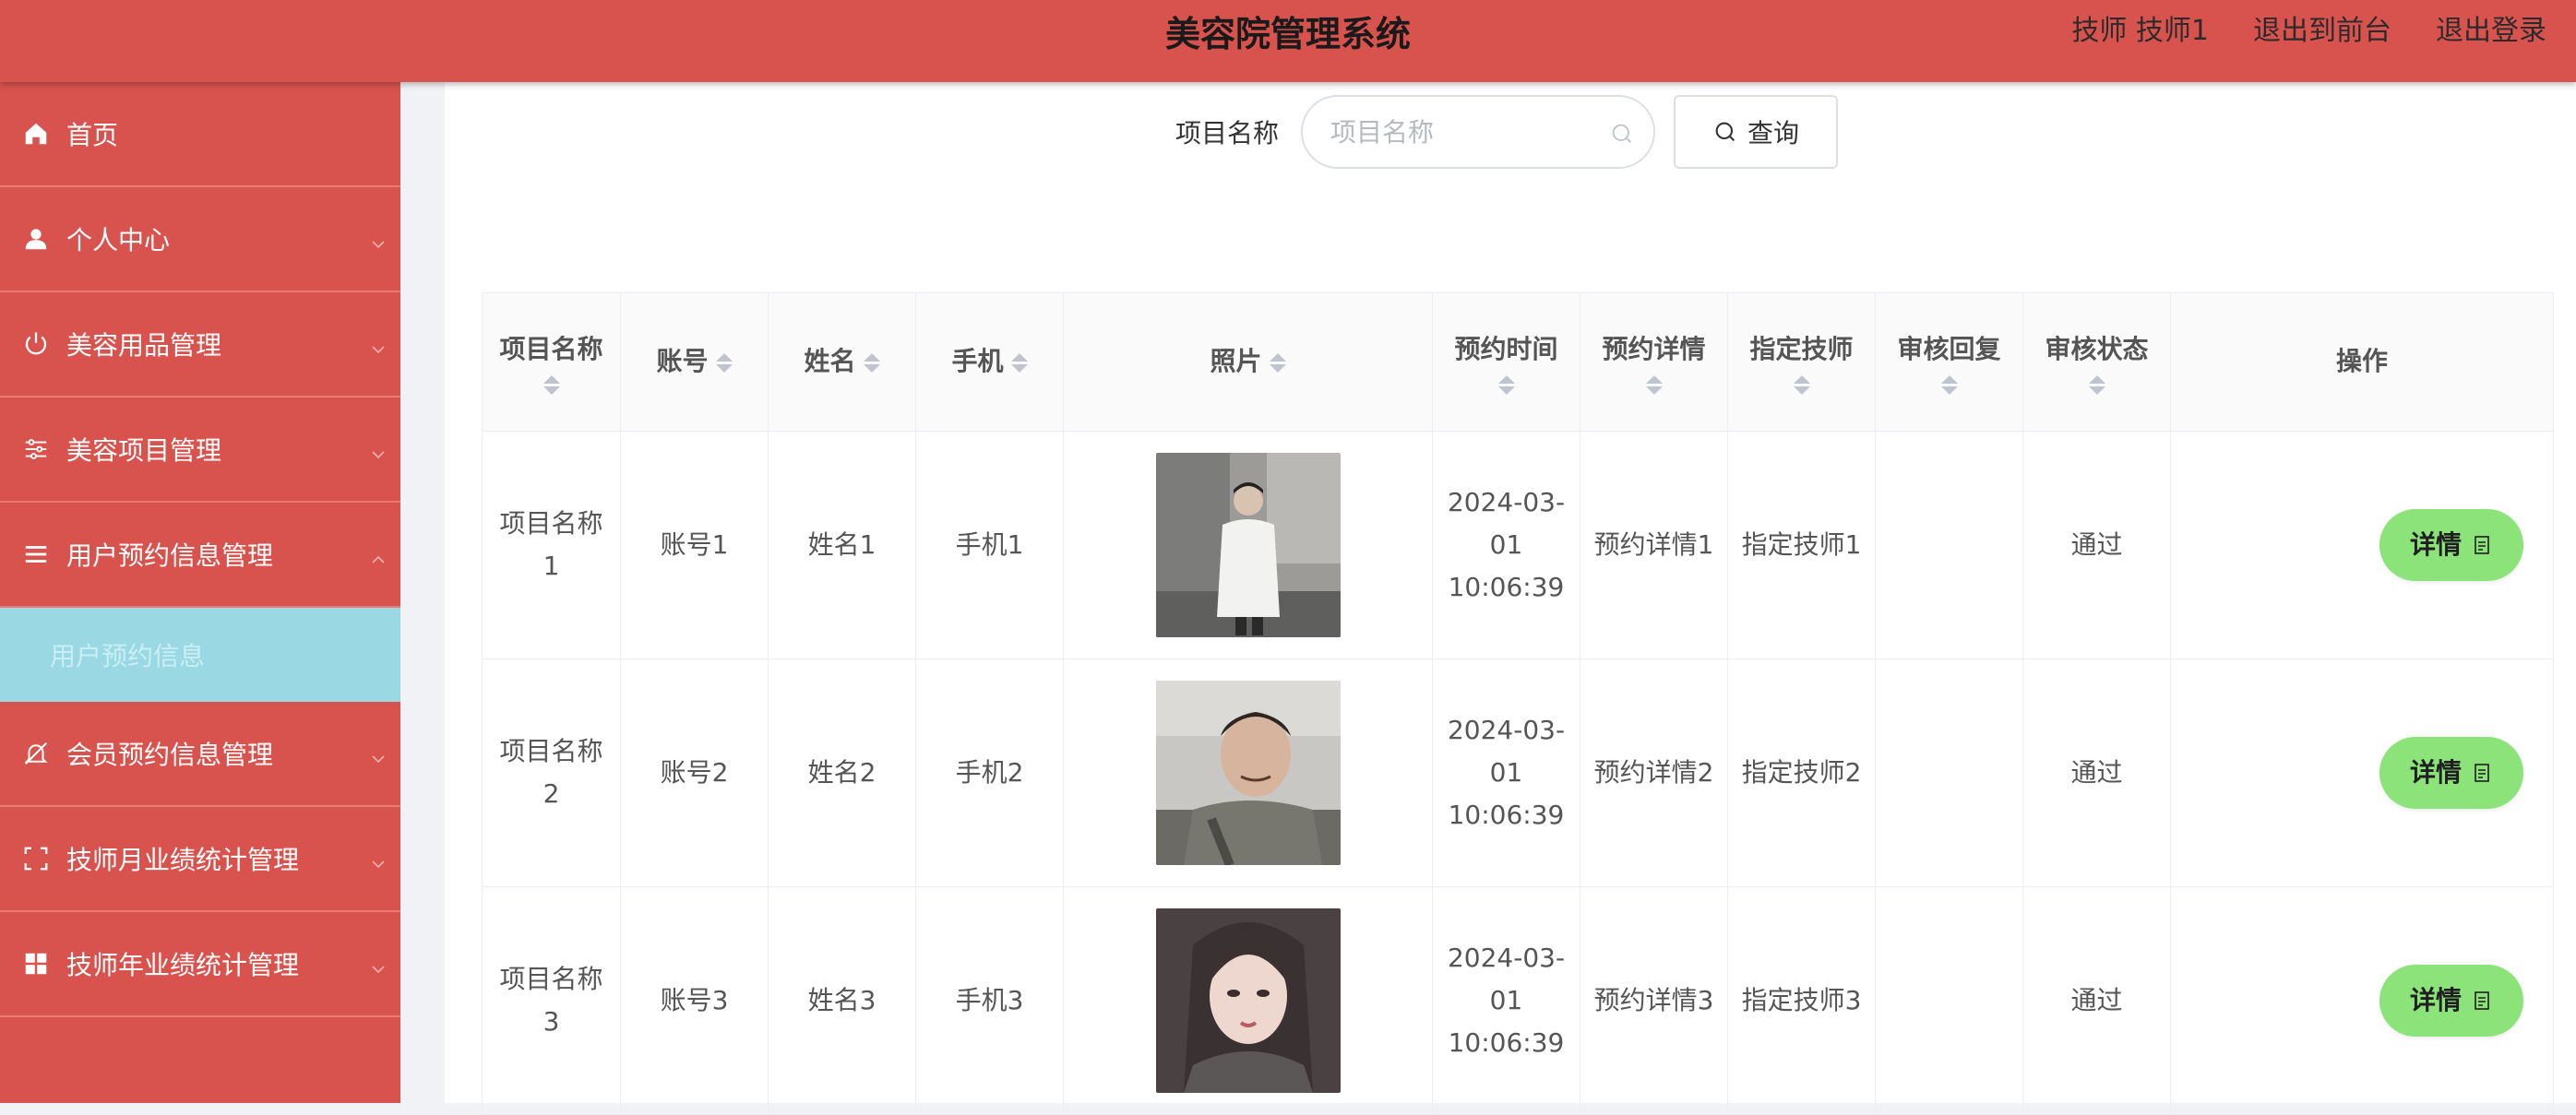 The image size is (2576, 1115). I want to click on sidebar-item-label: 首页, so click(92, 135).